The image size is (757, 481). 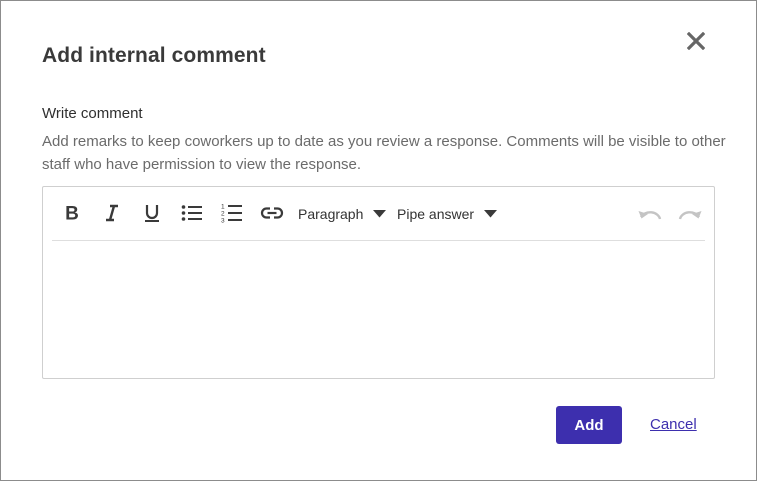 I want to click on comment-field-label: Write comment, so click(x=92, y=113).